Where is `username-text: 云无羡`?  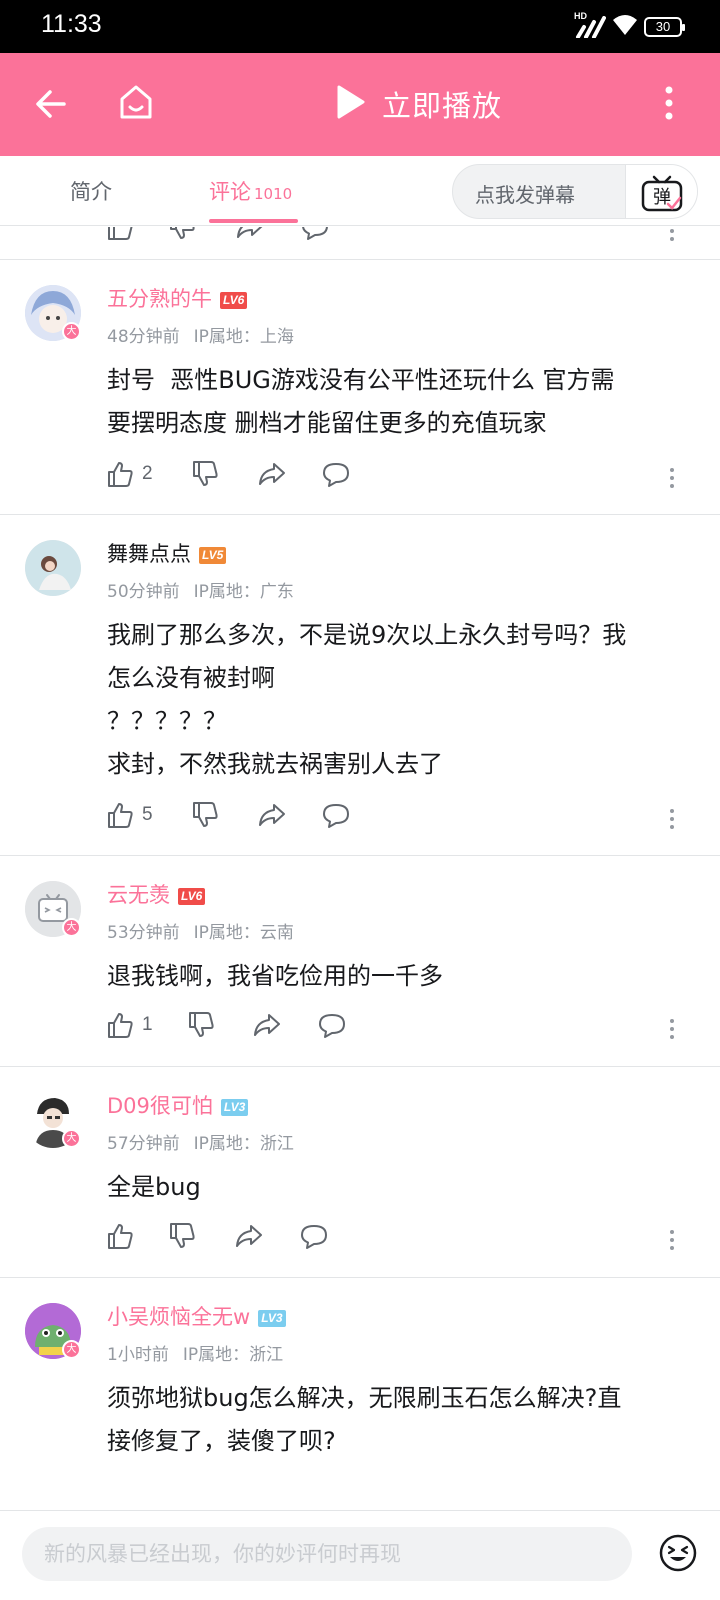
username-text: 云无羡 is located at coordinates (138, 895).